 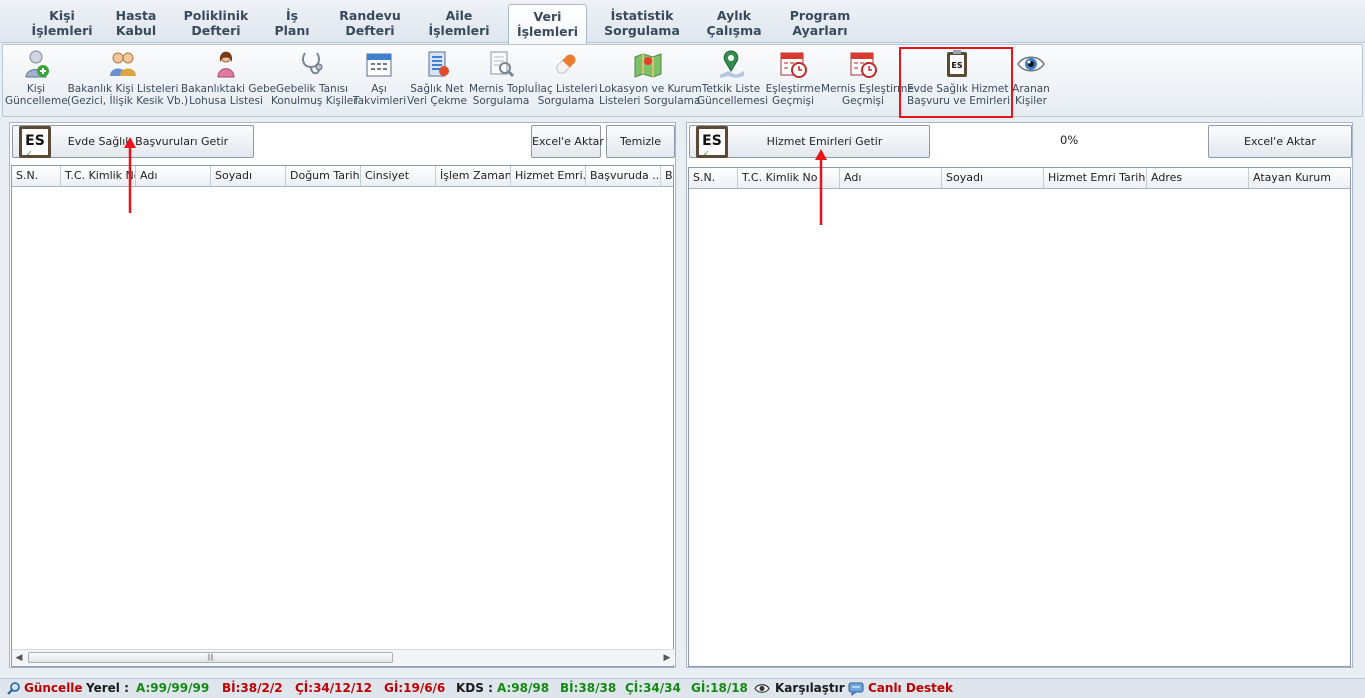 I want to click on saglik-net-veri-cekme-button: Sağlık Net Veri Çekme, so click(x=437, y=82).